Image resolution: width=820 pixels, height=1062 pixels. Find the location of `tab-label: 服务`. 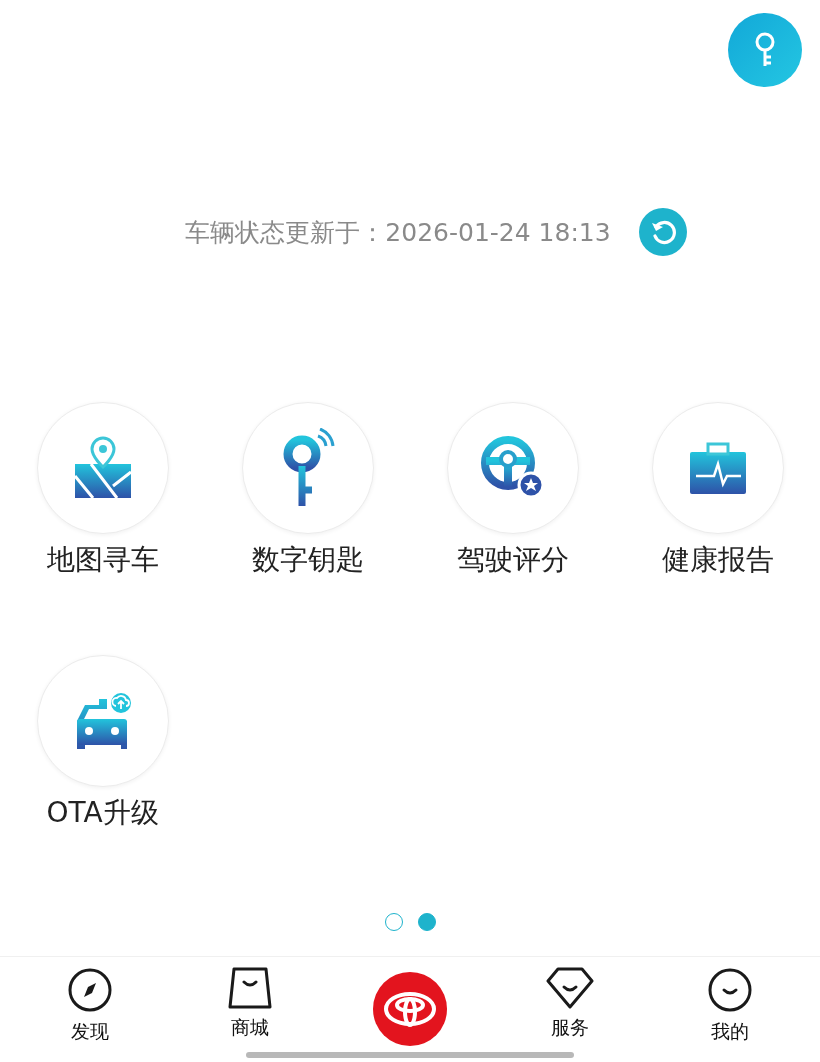

tab-label: 服务 is located at coordinates (570, 1027).